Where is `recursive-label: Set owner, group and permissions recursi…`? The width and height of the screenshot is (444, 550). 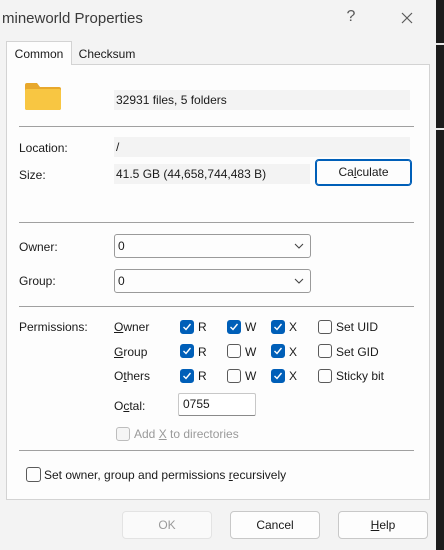
recursive-label: Set owner, group and permissions recursi… is located at coordinates (165, 475).